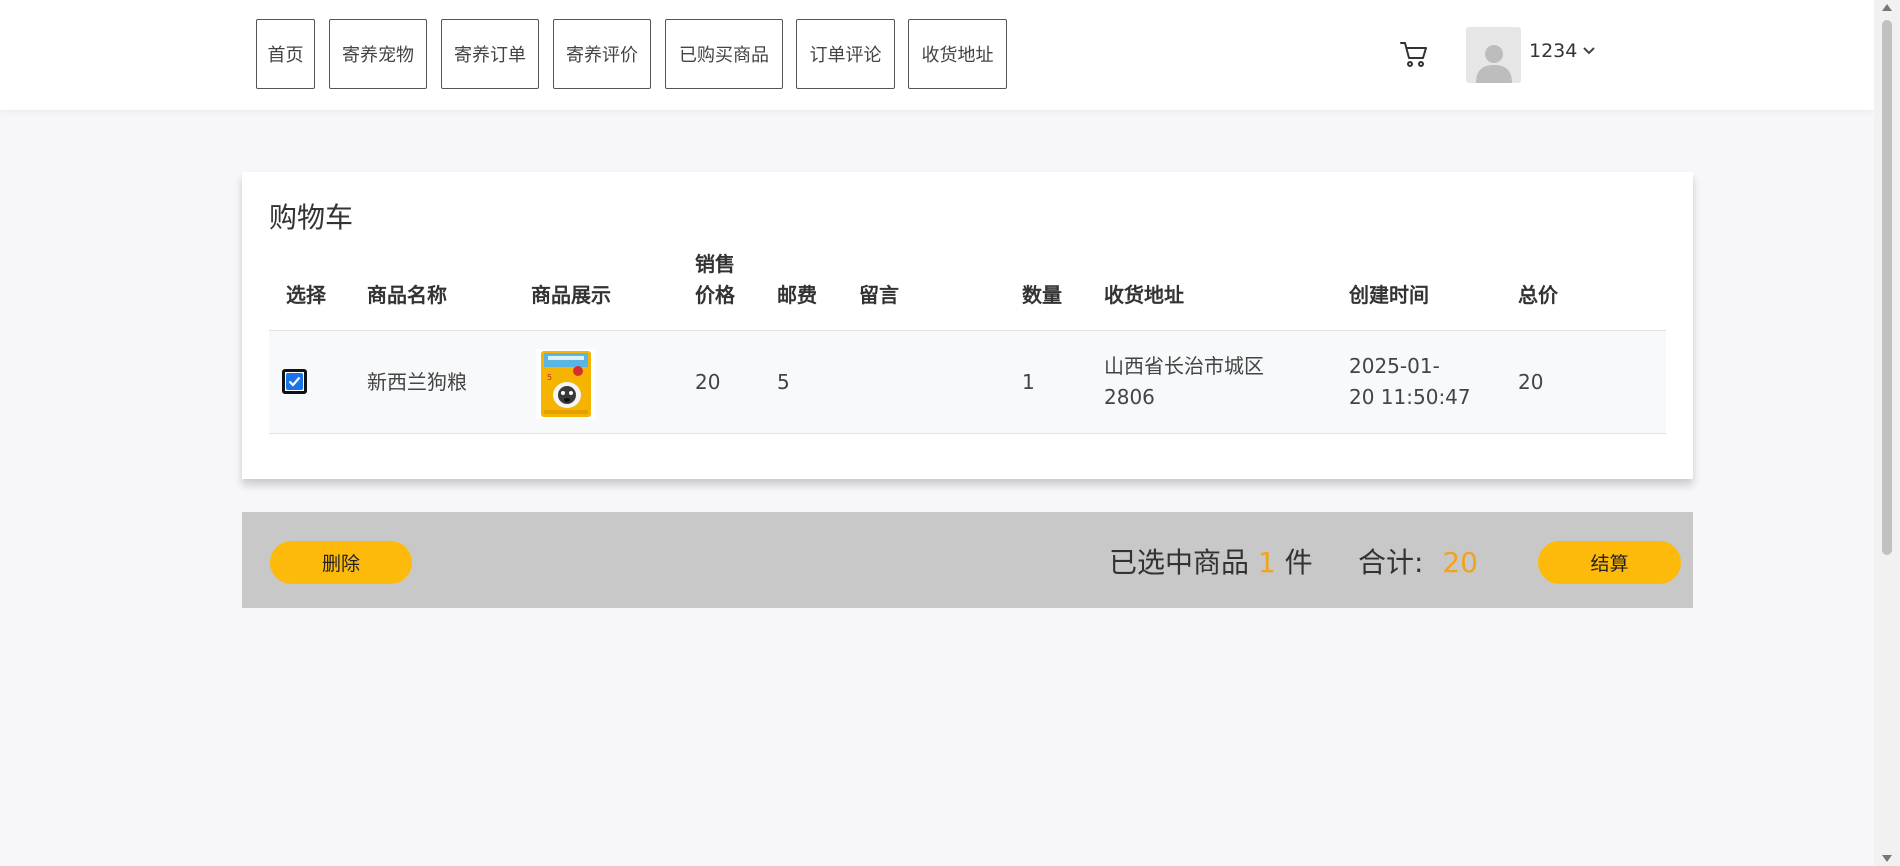 The height and width of the screenshot is (866, 1900). I want to click on product-name: 新西兰狗粮, so click(417, 382).